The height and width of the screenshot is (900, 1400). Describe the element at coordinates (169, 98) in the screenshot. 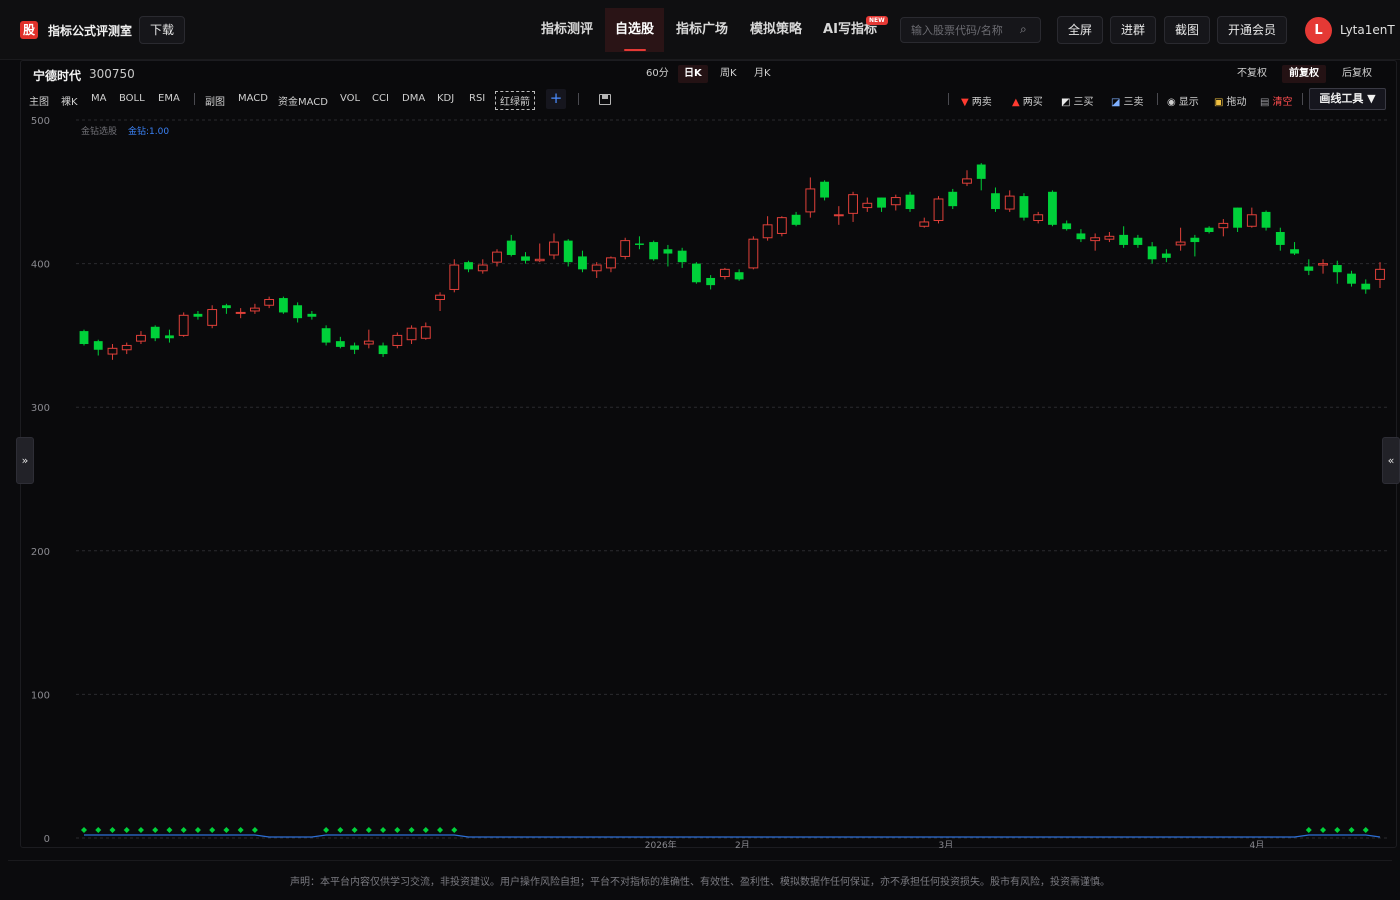

I see `indicator-ema: EMA` at that location.